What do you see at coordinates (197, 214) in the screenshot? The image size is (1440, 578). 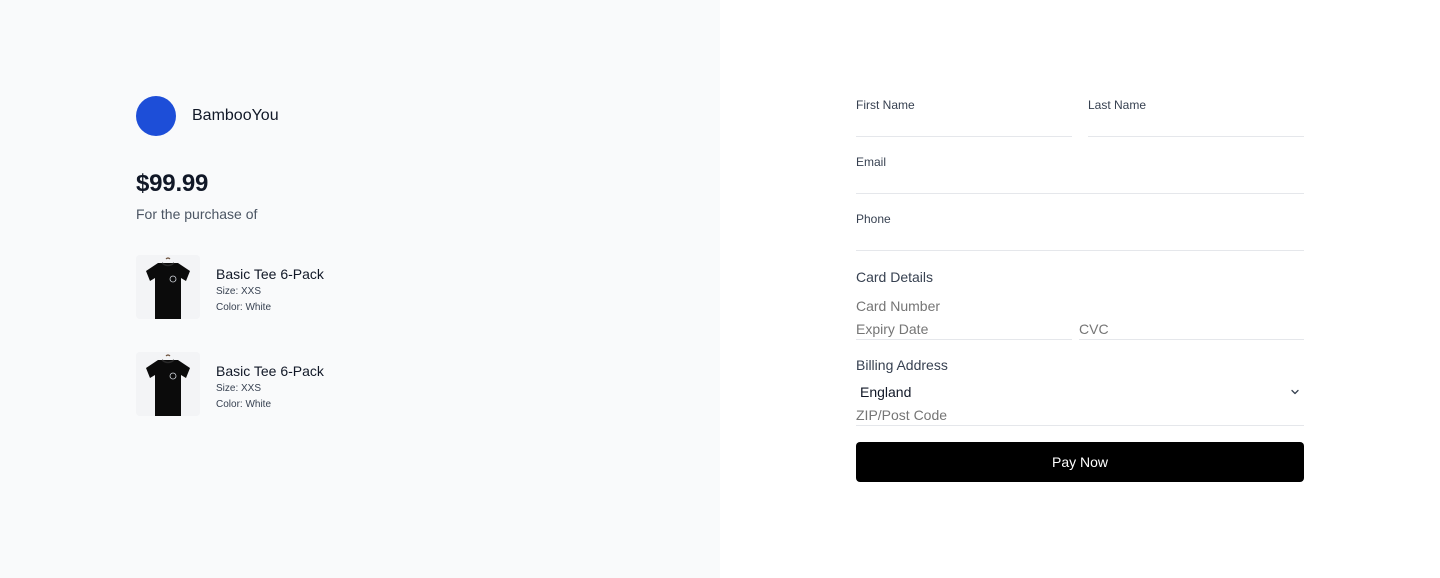 I see `purchase-label: For the purchase of` at bounding box center [197, 214].